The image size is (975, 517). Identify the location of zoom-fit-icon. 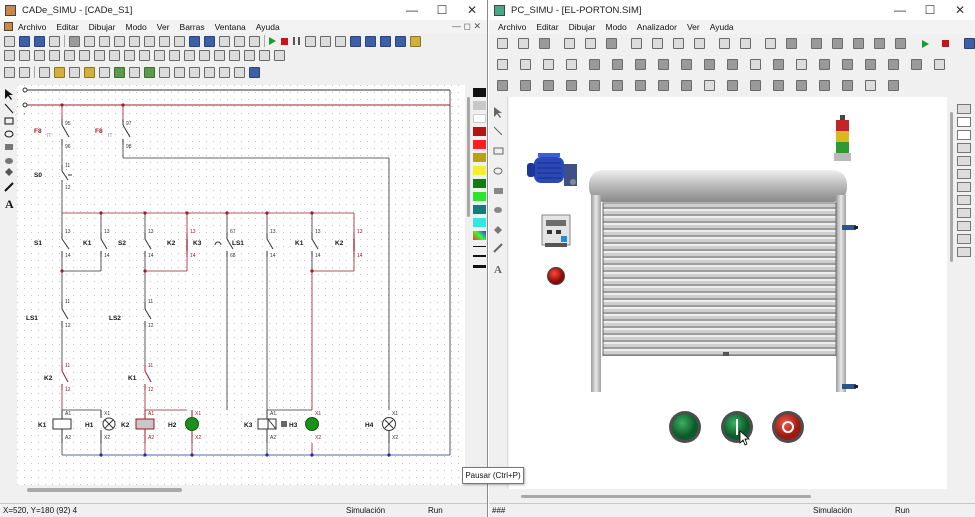
(385, 41).